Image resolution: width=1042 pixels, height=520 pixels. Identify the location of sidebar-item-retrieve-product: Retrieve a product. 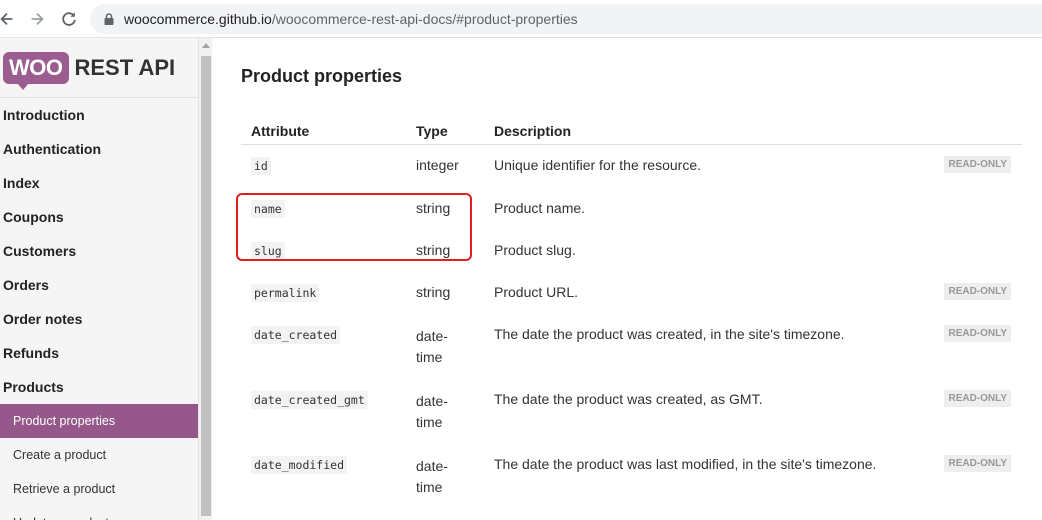
(99, 489).